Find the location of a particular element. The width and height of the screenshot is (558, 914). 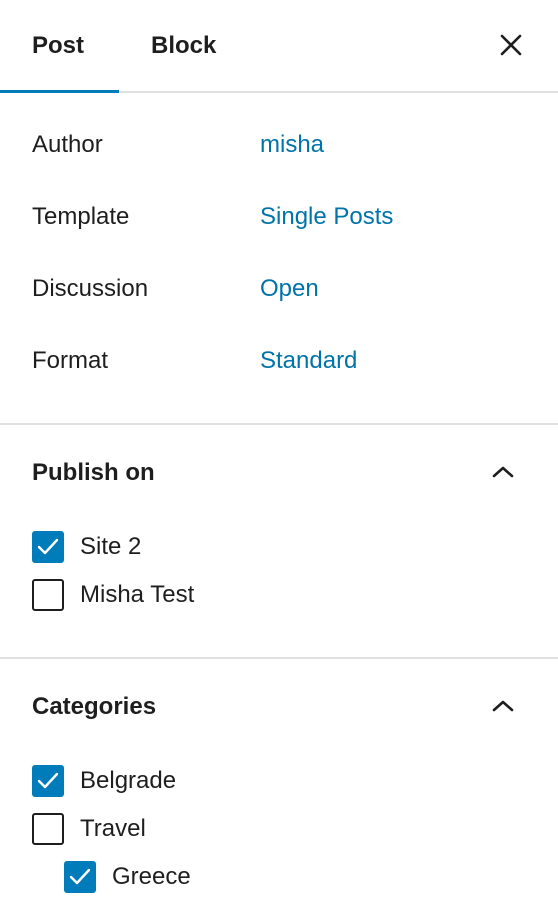

meta-row-format: Format Standard is located at coordinates (279, 361).